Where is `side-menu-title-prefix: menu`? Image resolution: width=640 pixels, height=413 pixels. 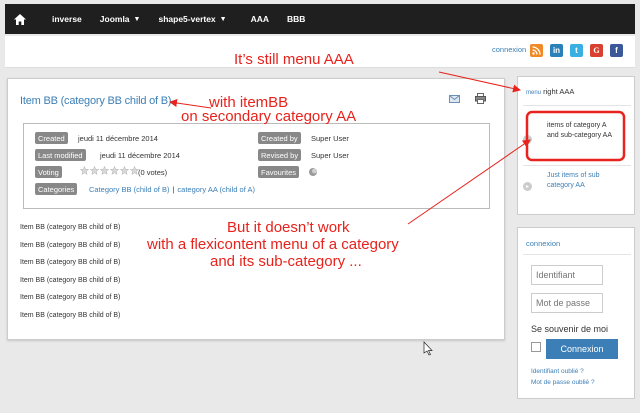 side-menu-title-prefix: menu is located at coordinates (534, 93).